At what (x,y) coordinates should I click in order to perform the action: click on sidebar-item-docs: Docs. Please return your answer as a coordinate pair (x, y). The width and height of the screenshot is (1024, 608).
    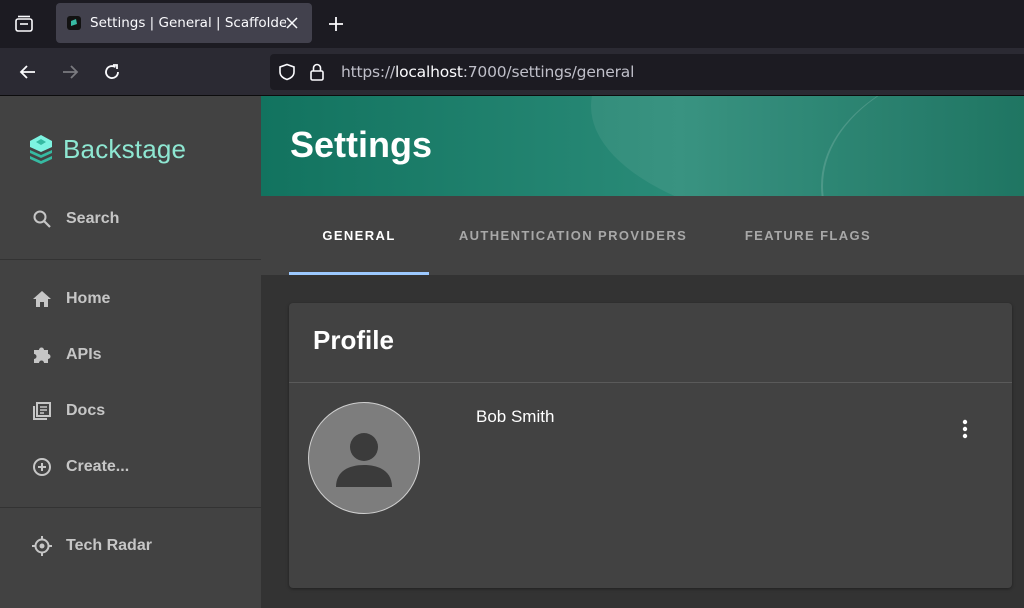
    Looking at the image, I should click on (130, 411).